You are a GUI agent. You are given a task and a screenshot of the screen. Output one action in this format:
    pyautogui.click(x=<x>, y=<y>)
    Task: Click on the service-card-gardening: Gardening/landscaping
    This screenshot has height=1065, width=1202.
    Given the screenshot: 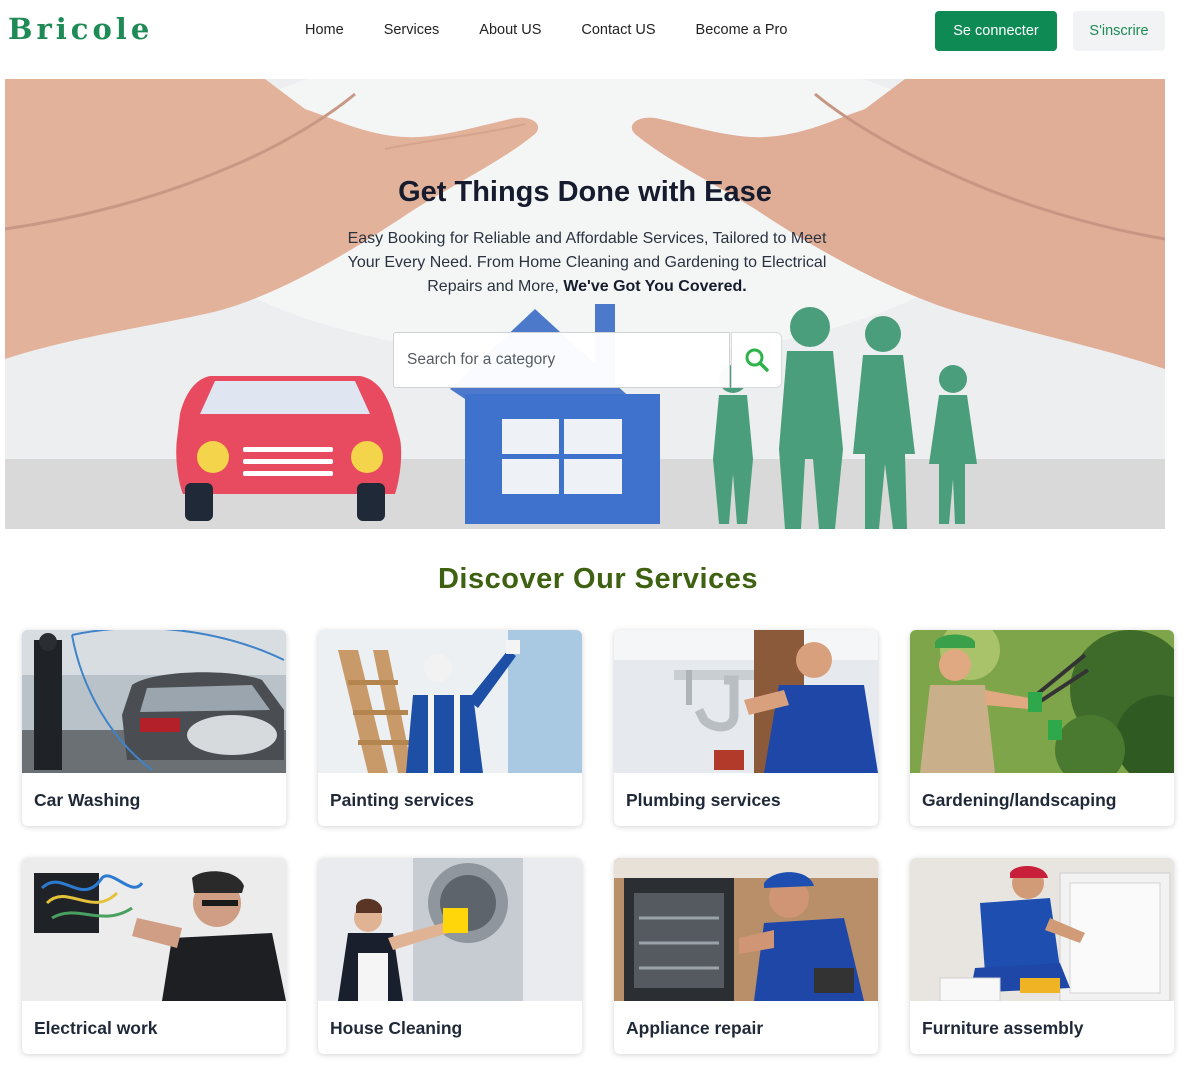 What is the action you would take?
    pyautogui.click(x=1042, y=728)
    